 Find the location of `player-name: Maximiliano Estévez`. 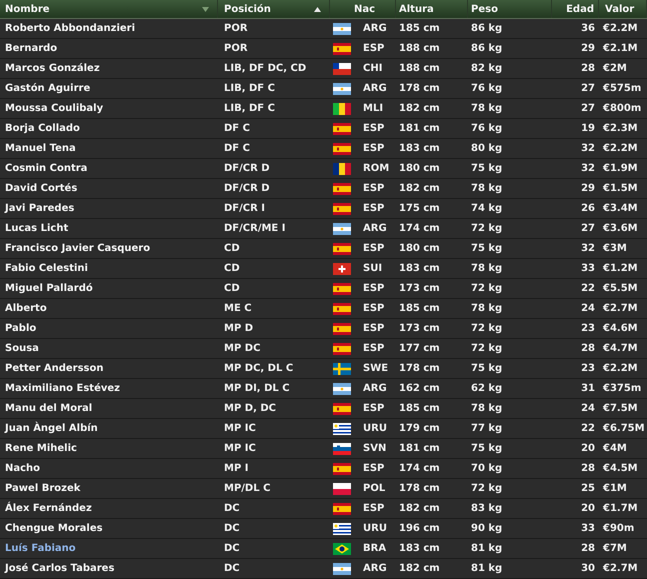

player-name: Maximiliano Estévez is located at coordinates (62, 388).